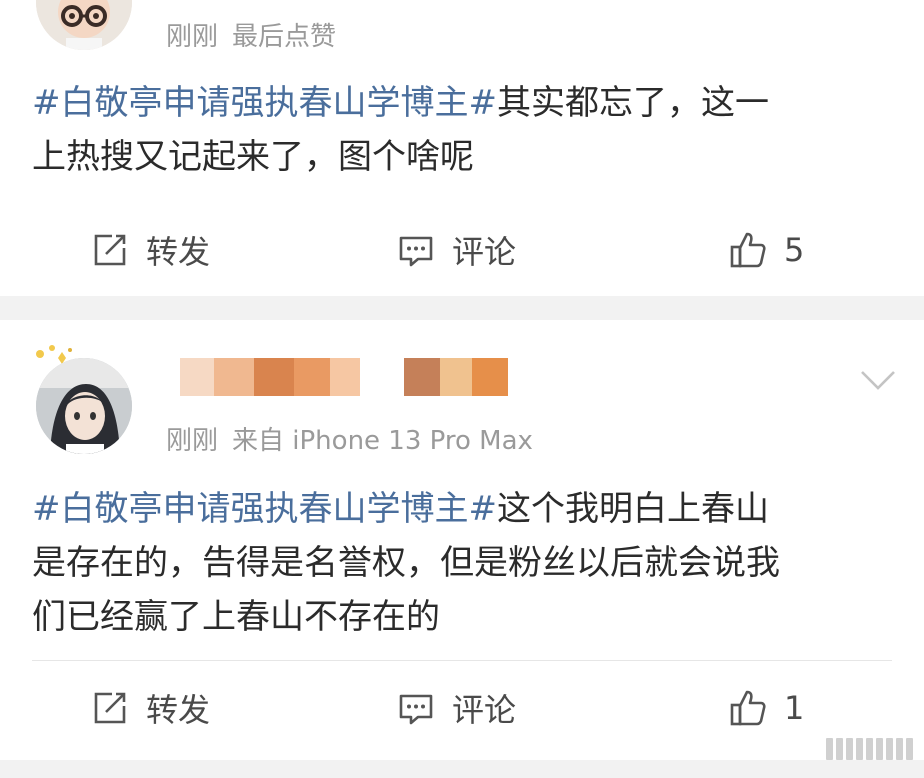 The image size is (924, 778). I want to click on cartoon-avatar-icon, so click(84, 25).